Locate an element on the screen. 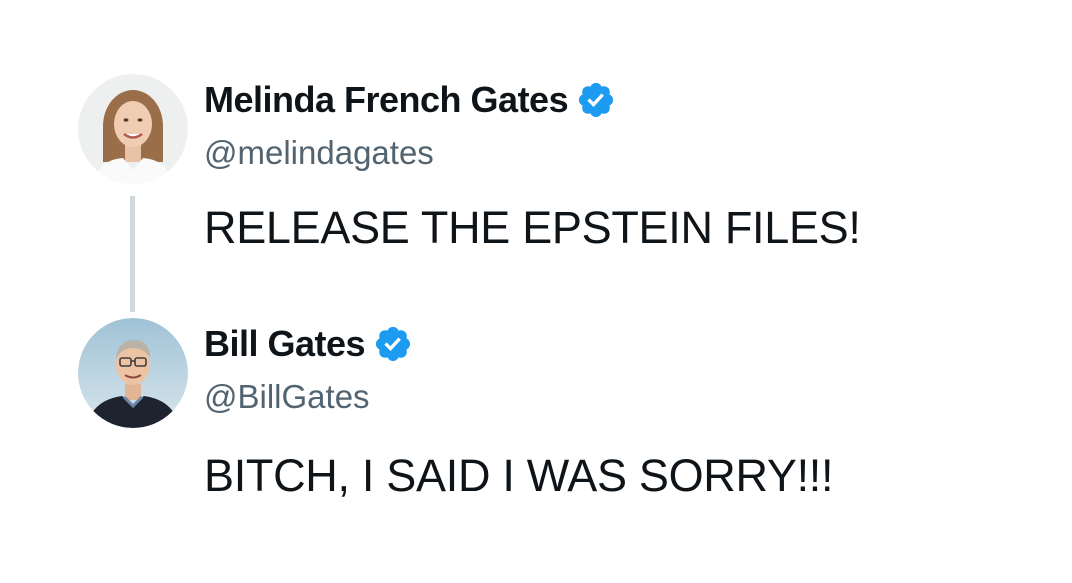 This screenshot has width=1072, height=583. tweet-text: BITCH, I SAID I WAS SORRY!!! is located at coordinates (519, 475).